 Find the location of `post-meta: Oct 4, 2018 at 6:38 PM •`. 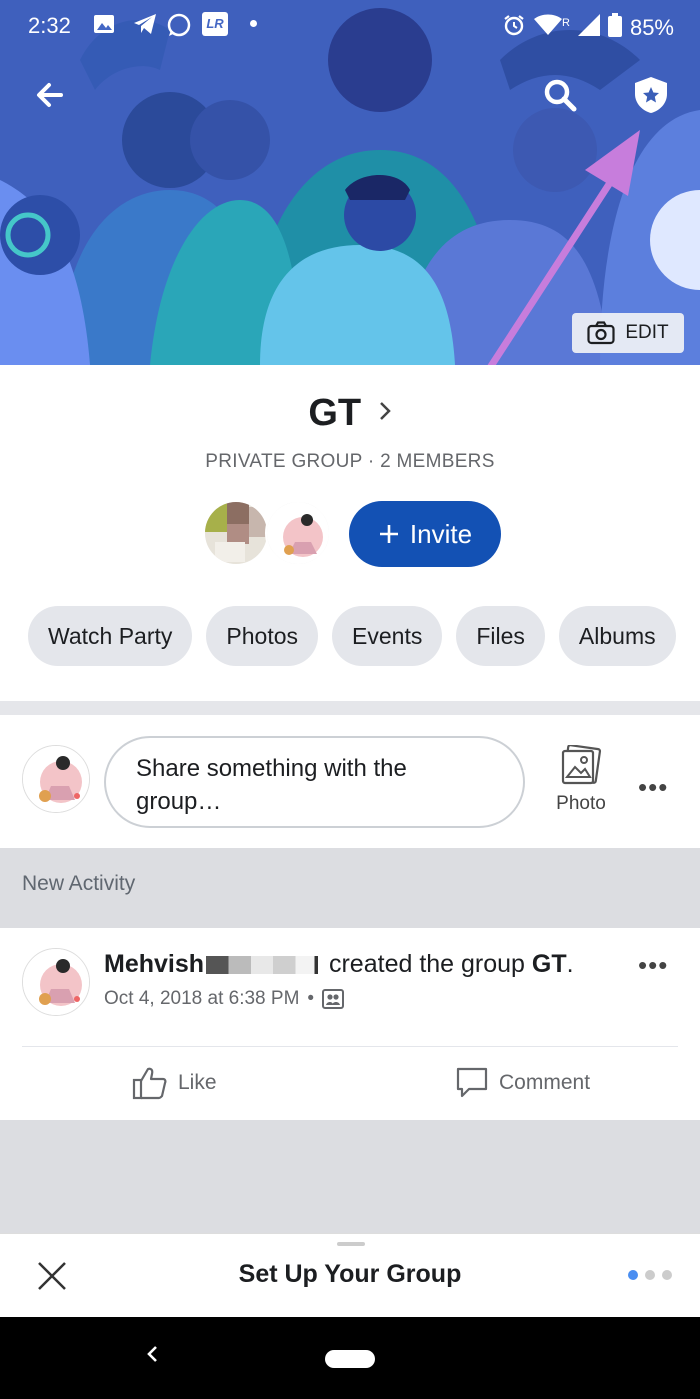

post-meta: Oct 4, 2018 at 6:38 PM • is located at coordinates (224, 999).